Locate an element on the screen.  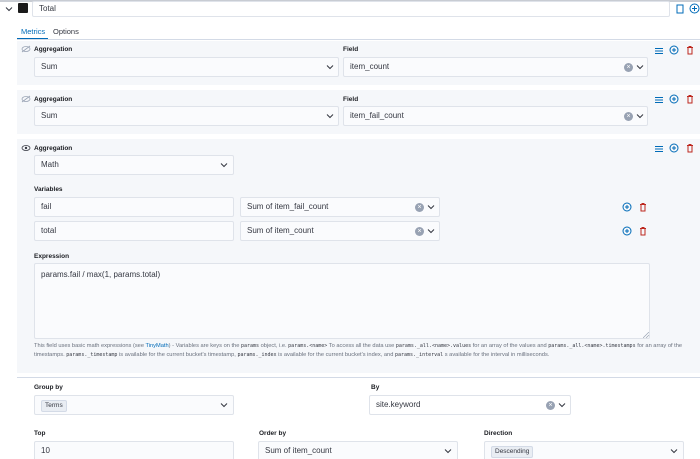
field-select: item_fail_count is located at coordinates (495, 116).